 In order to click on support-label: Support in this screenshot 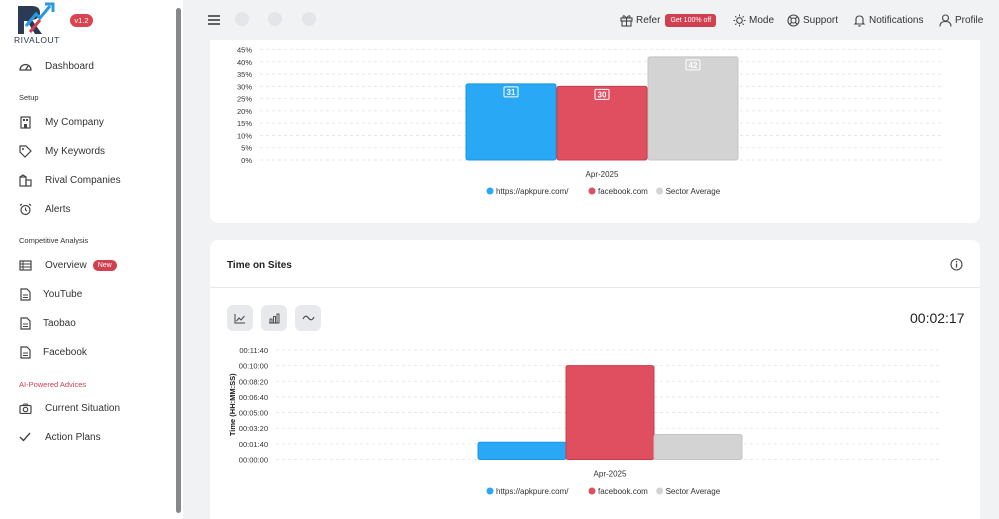, I will do `click(821, 20)`.